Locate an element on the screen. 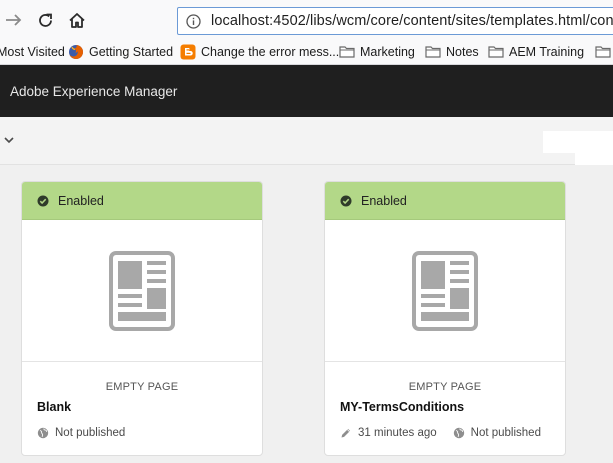 This screenshot has width=613, height=463. bookmark-label: AEM Training is located at coordinates (547, 52).